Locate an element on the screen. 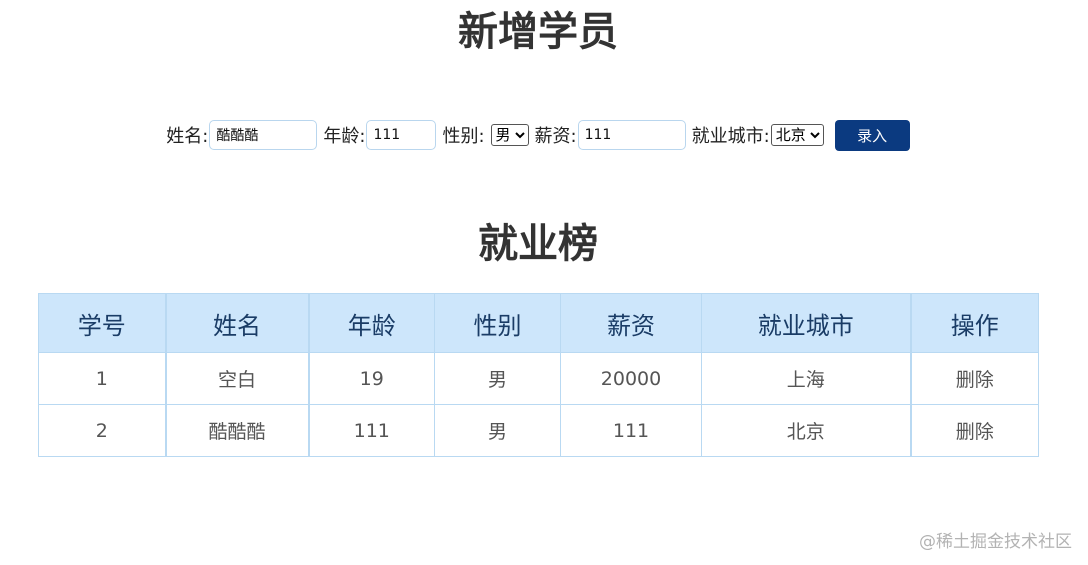  cell-salary: 111 is located at coordinates (631, 430).